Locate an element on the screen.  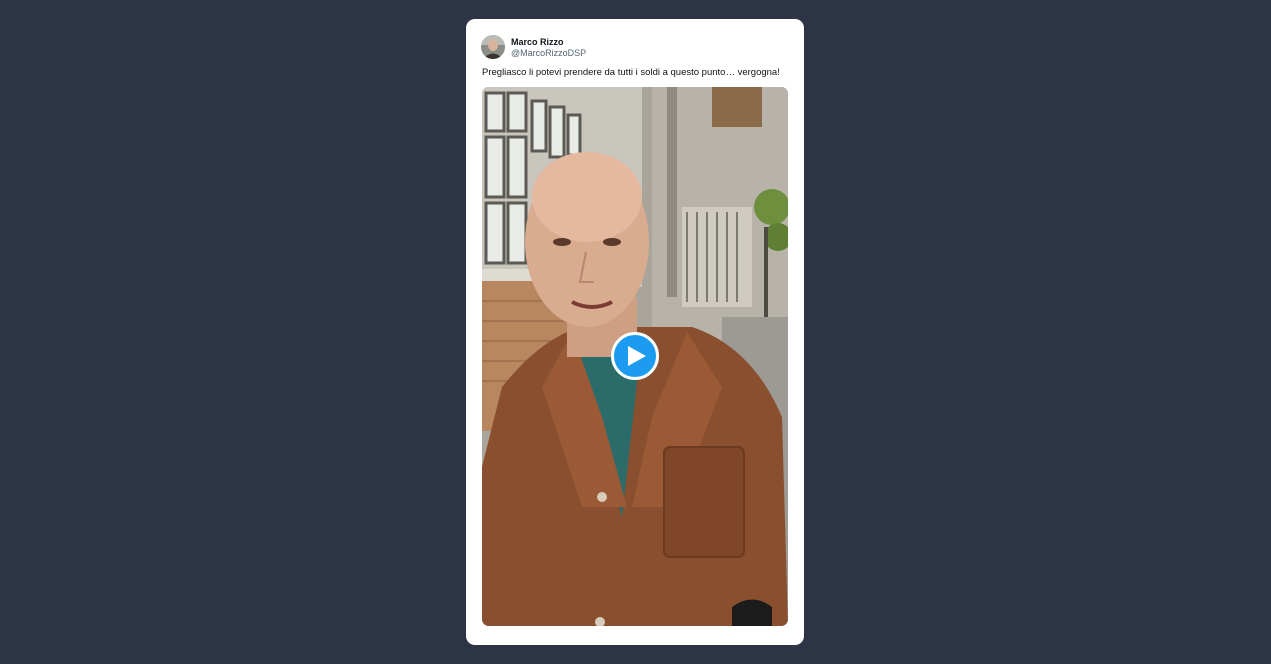
author-name: Marco Rizzo is located at coordinates (548, 42).